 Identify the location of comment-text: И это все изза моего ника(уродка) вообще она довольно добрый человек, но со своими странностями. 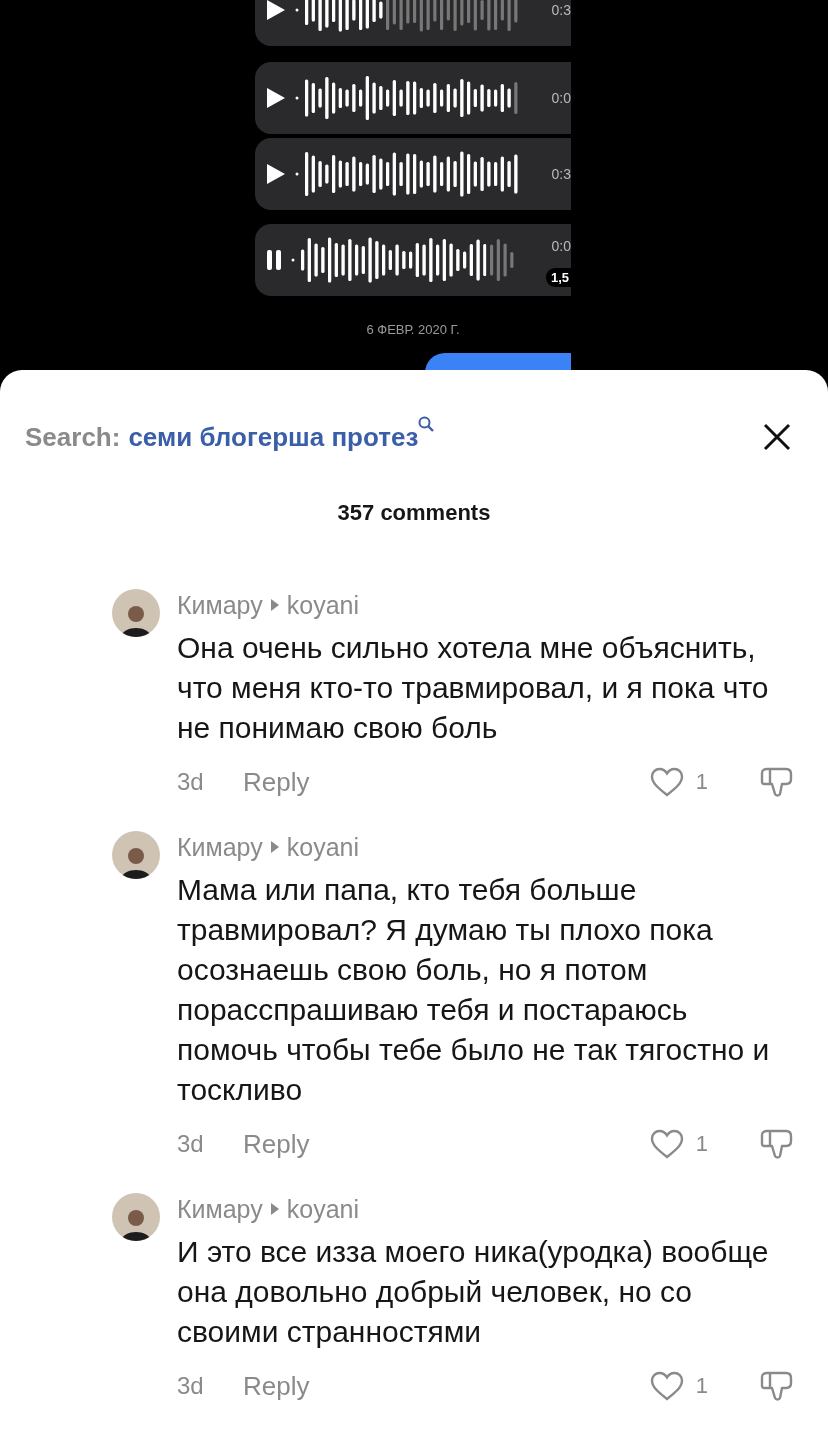
(473, 1292).